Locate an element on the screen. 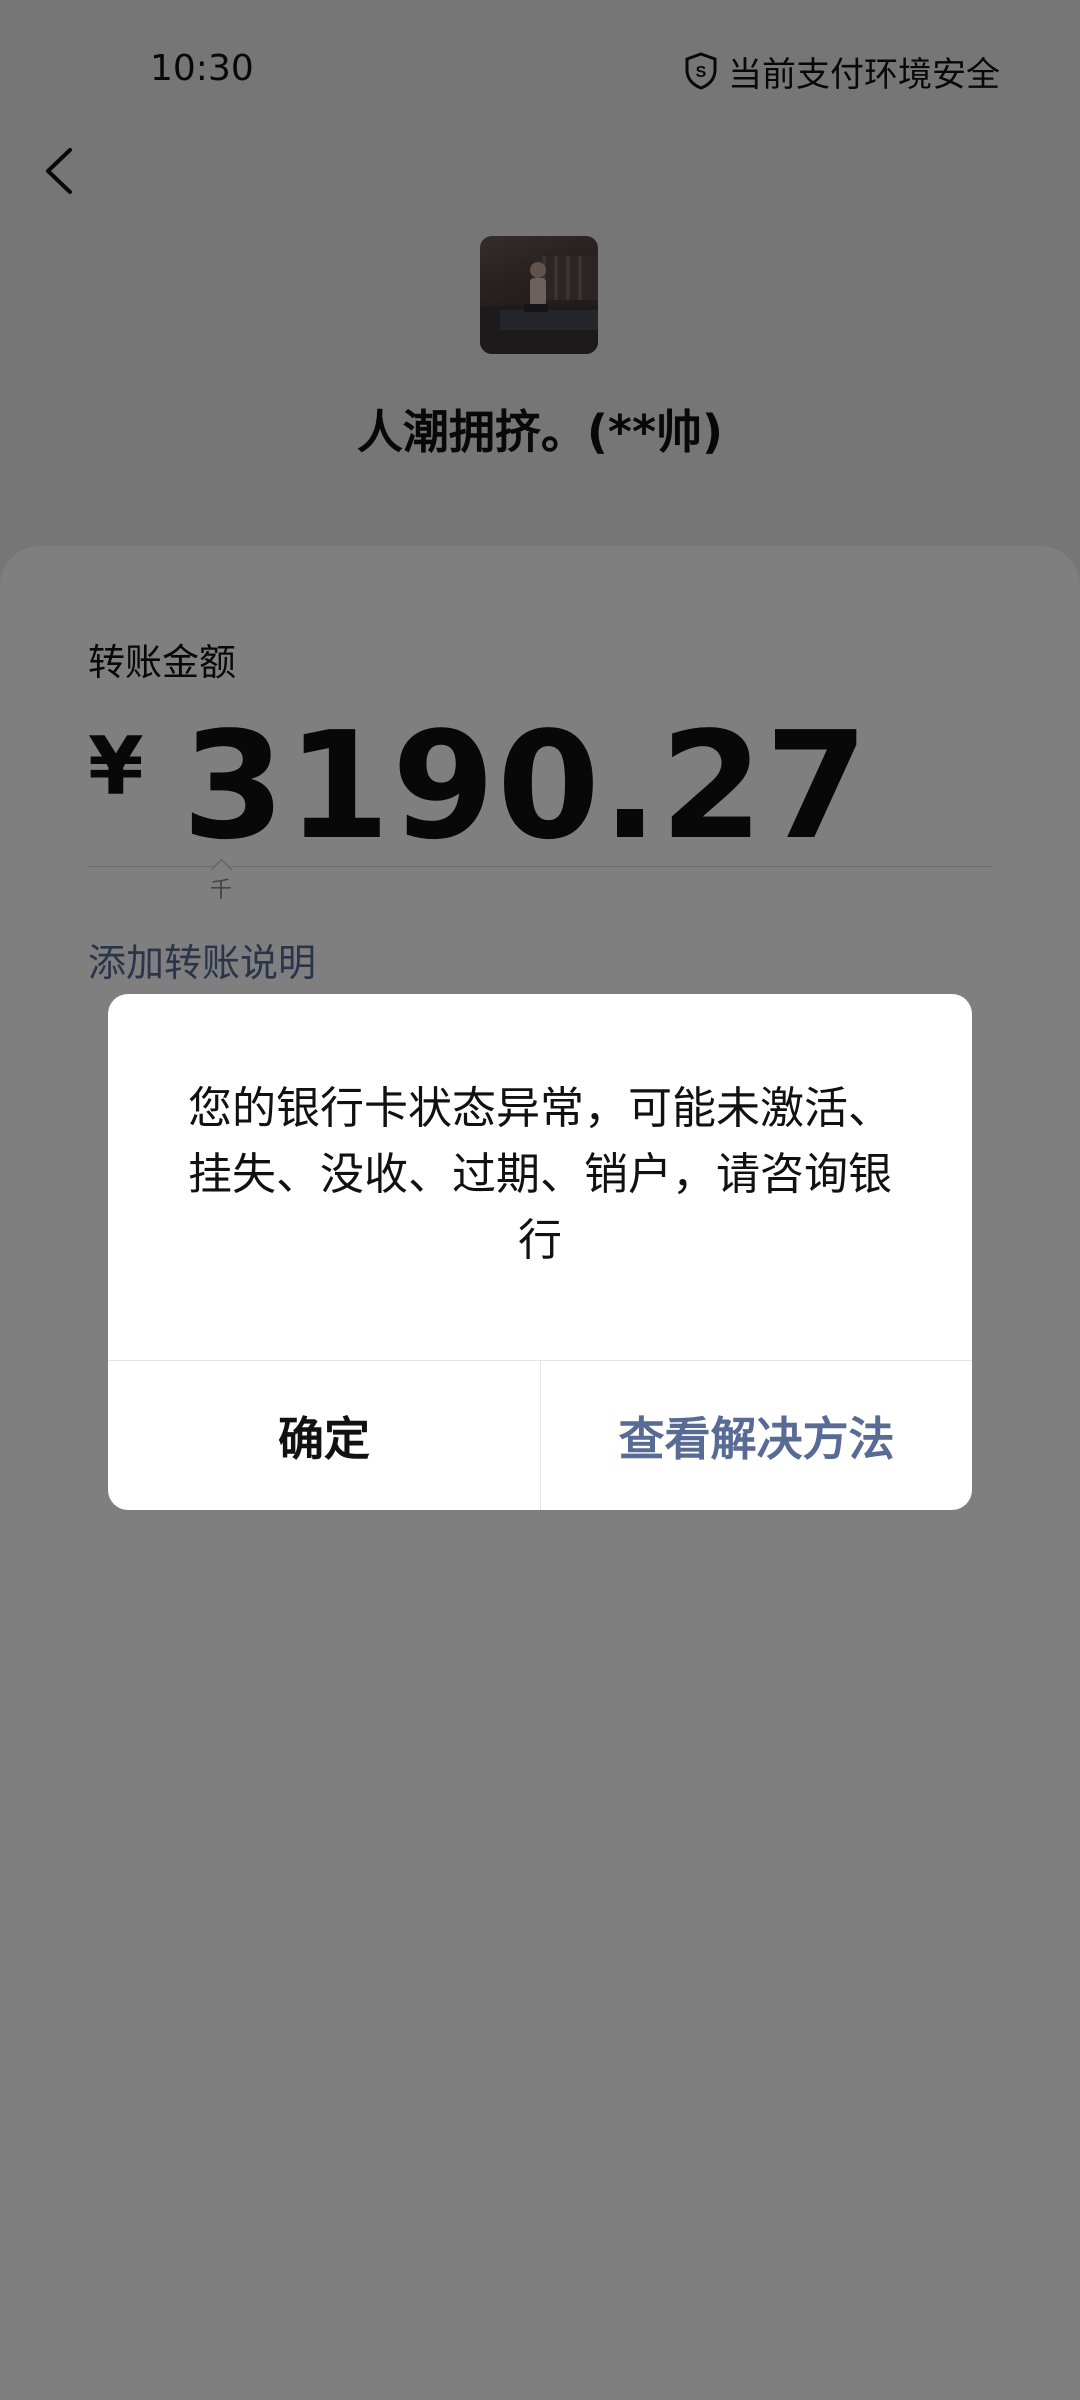  dialog-message: 您的银行卡状态异常，可能未激活、挂失、没收、过期、销户，请咨询银行 is located at coordinates (540, 1174).